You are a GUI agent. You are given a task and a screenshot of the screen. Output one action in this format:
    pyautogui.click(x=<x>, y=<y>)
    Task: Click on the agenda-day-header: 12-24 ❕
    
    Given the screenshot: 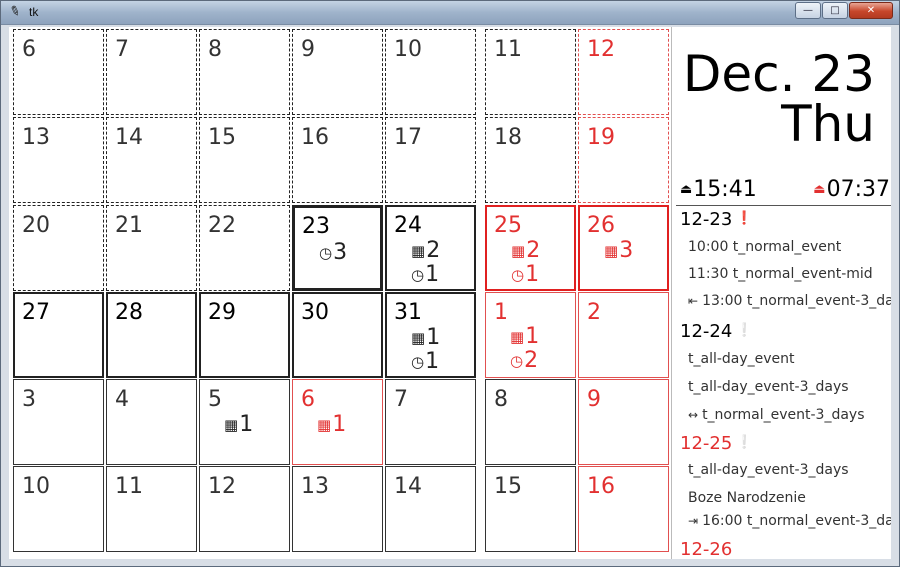 What is the action you would take?
    pyautogui.click(x=716, y=331)
    